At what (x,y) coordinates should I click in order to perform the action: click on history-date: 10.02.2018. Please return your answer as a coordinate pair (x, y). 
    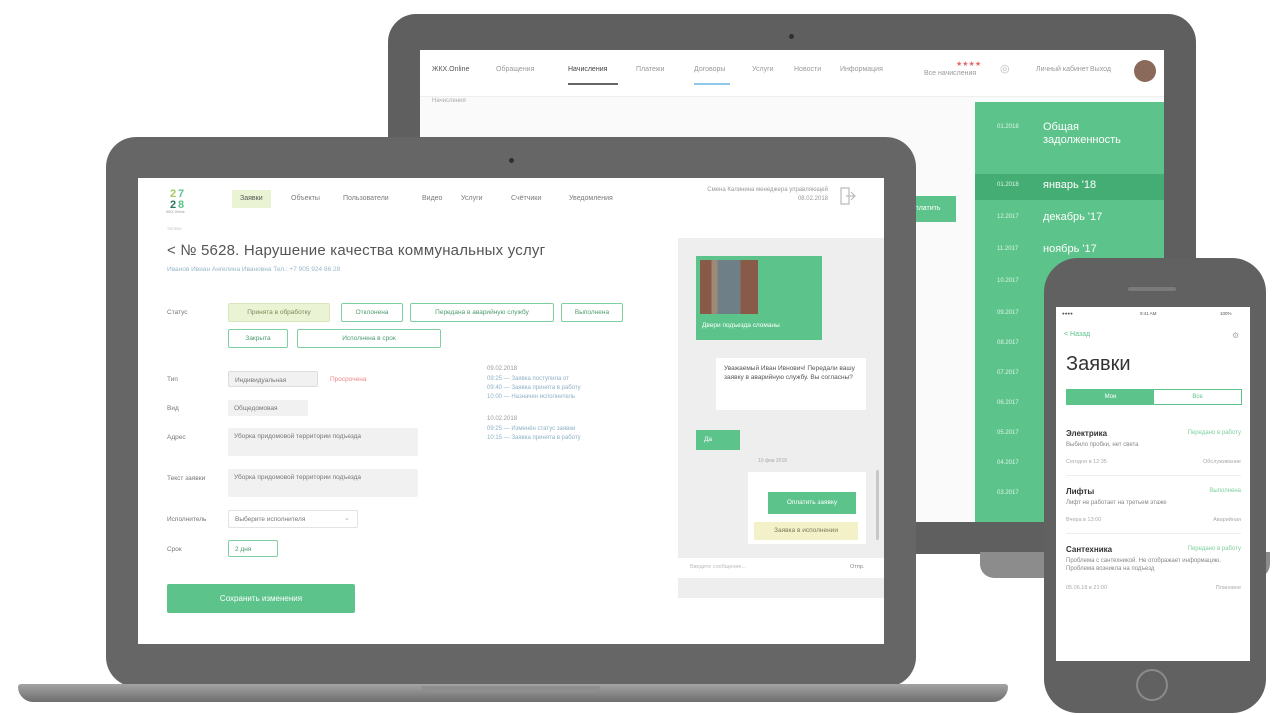
    Looking at the image, I should click on (502, 419).